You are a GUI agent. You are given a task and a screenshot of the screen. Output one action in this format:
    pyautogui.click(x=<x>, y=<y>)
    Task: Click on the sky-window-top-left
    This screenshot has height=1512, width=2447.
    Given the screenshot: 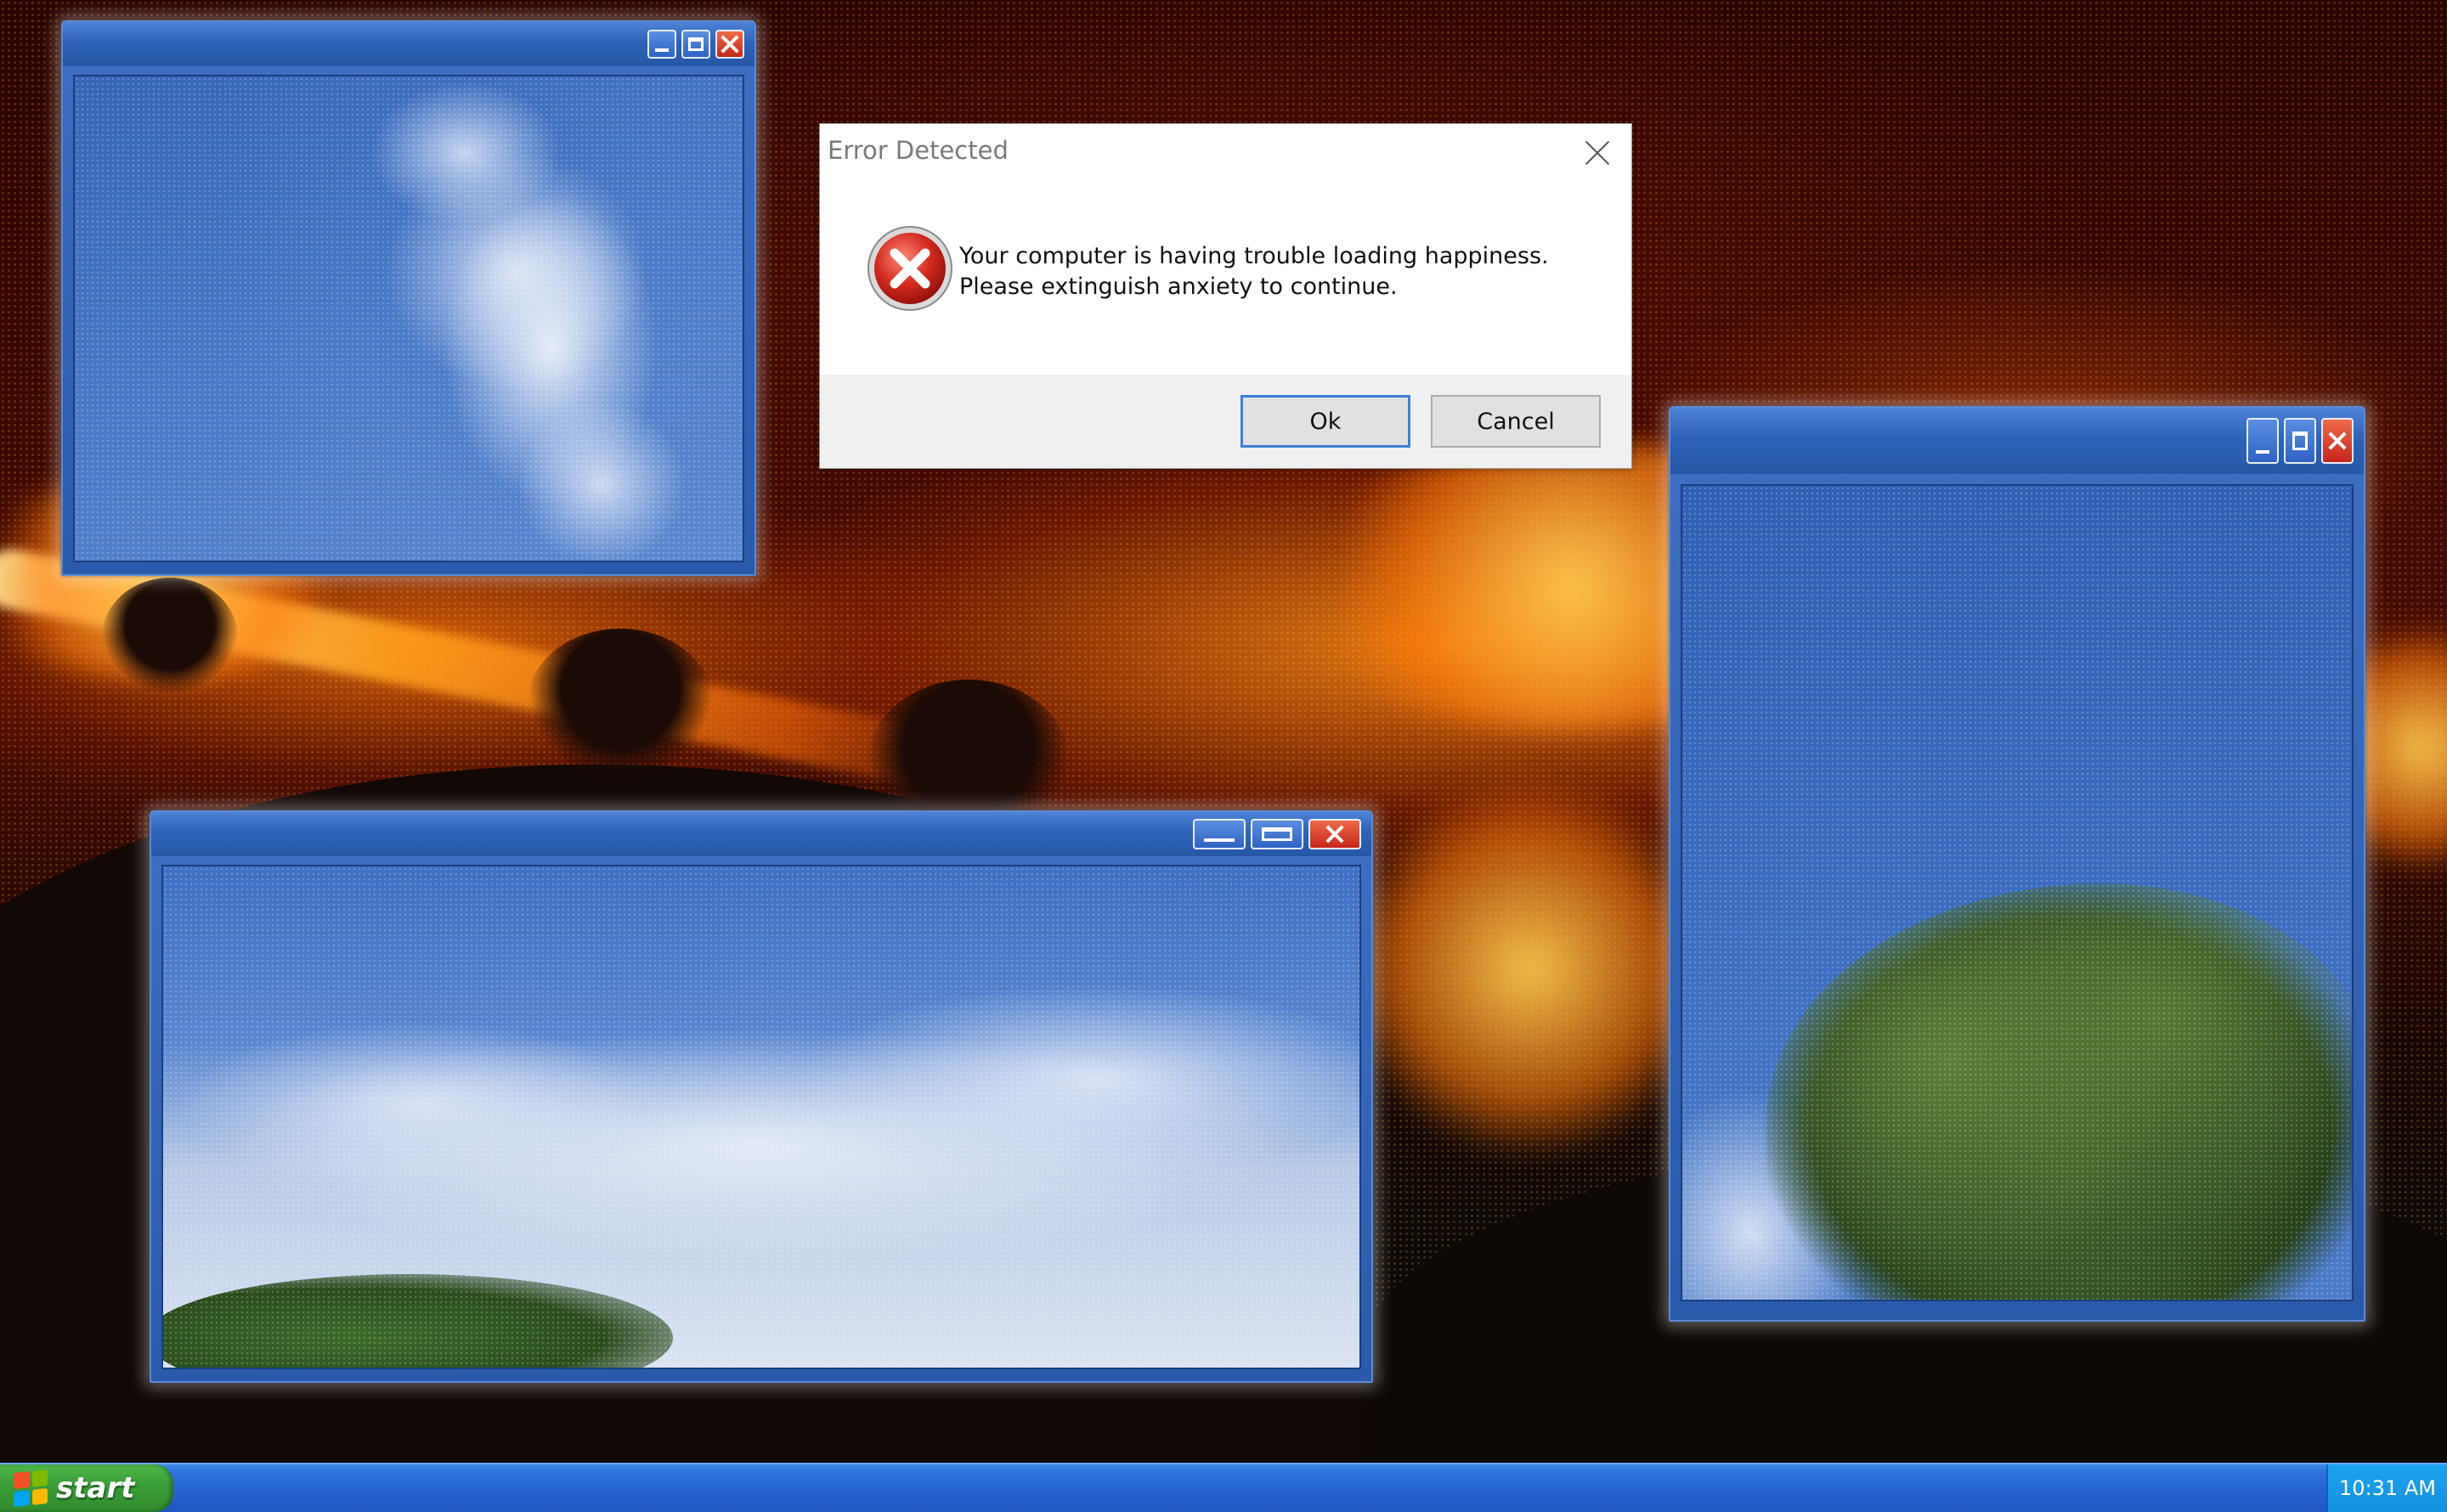 What is the action you would take?
    pyautogui.click(x=408, y=298)
    